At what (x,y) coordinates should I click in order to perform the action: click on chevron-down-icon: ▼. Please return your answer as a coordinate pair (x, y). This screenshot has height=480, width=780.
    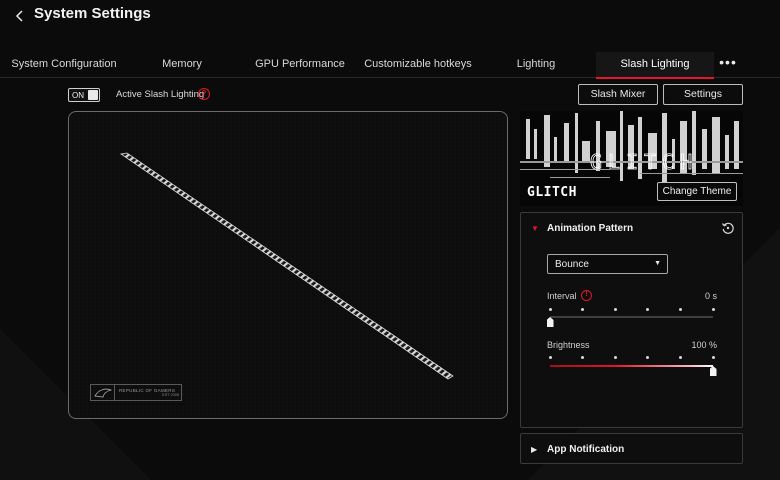
    Looking at the image, I should click on (657, 263).